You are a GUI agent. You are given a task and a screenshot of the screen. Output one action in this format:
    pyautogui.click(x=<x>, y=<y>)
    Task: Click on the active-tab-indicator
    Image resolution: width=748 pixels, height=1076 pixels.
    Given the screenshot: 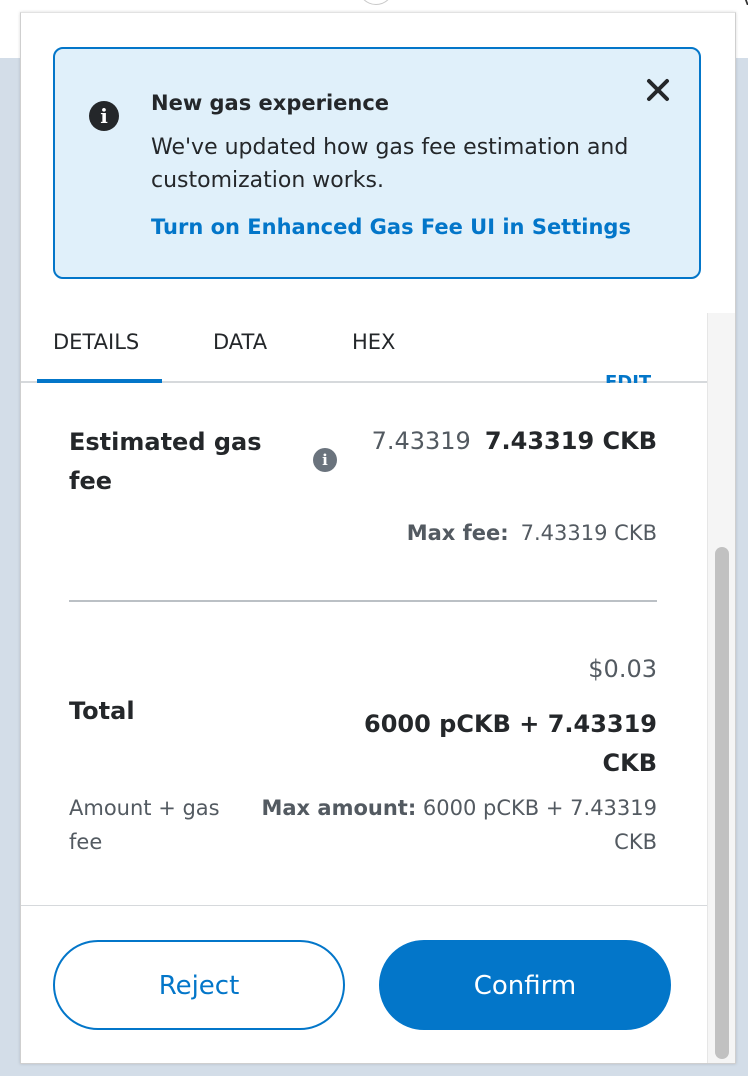 What is the action you would take?
    pyautogui.click(x=99, y=381)
    